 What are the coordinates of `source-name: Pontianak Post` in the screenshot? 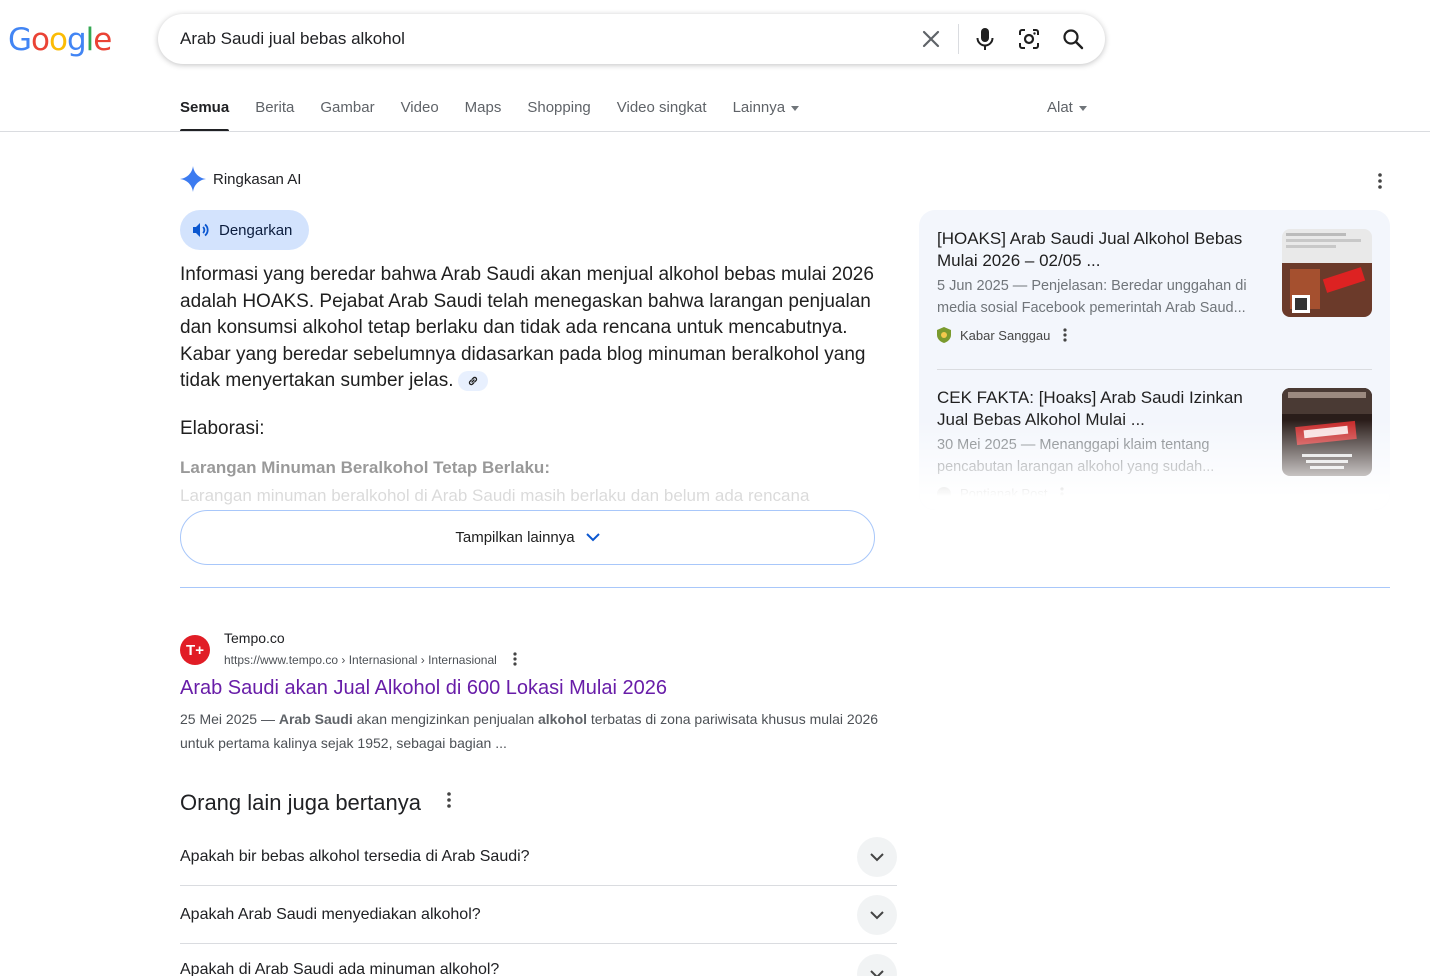 It's located at (1004, 493).